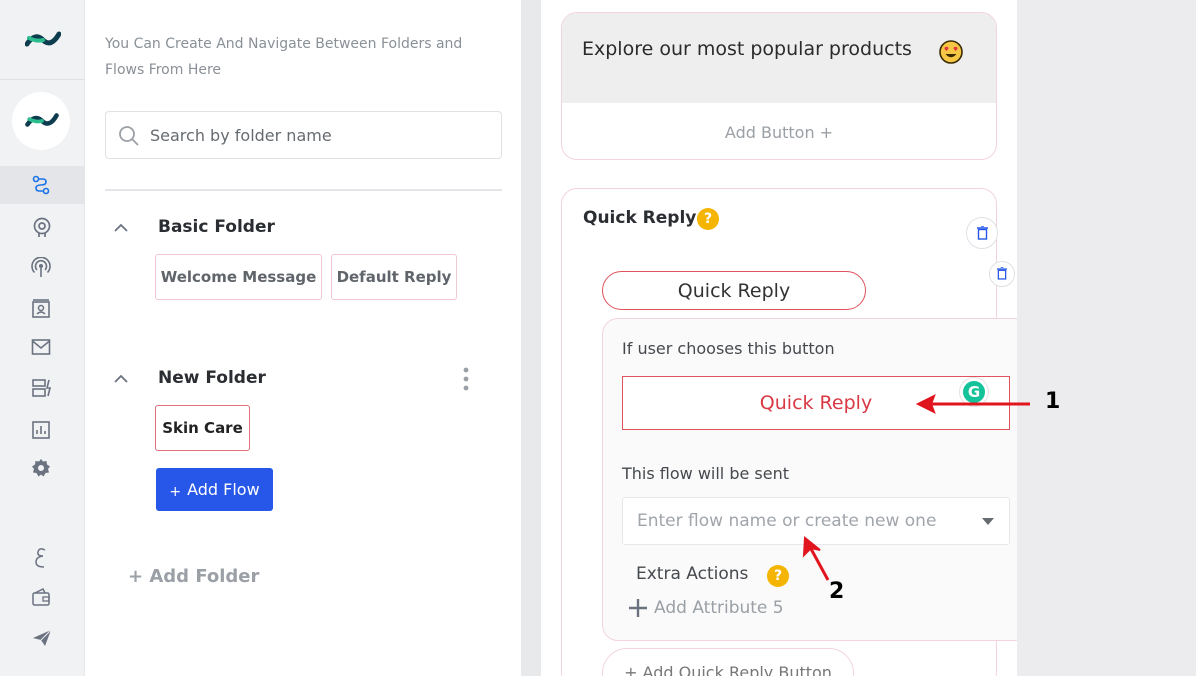 The height and width of the screenshot is (676, 1196). Describe the element at coordinates (837, 591) in the screenshot. I see `annotation-label-2: 2` at that location.